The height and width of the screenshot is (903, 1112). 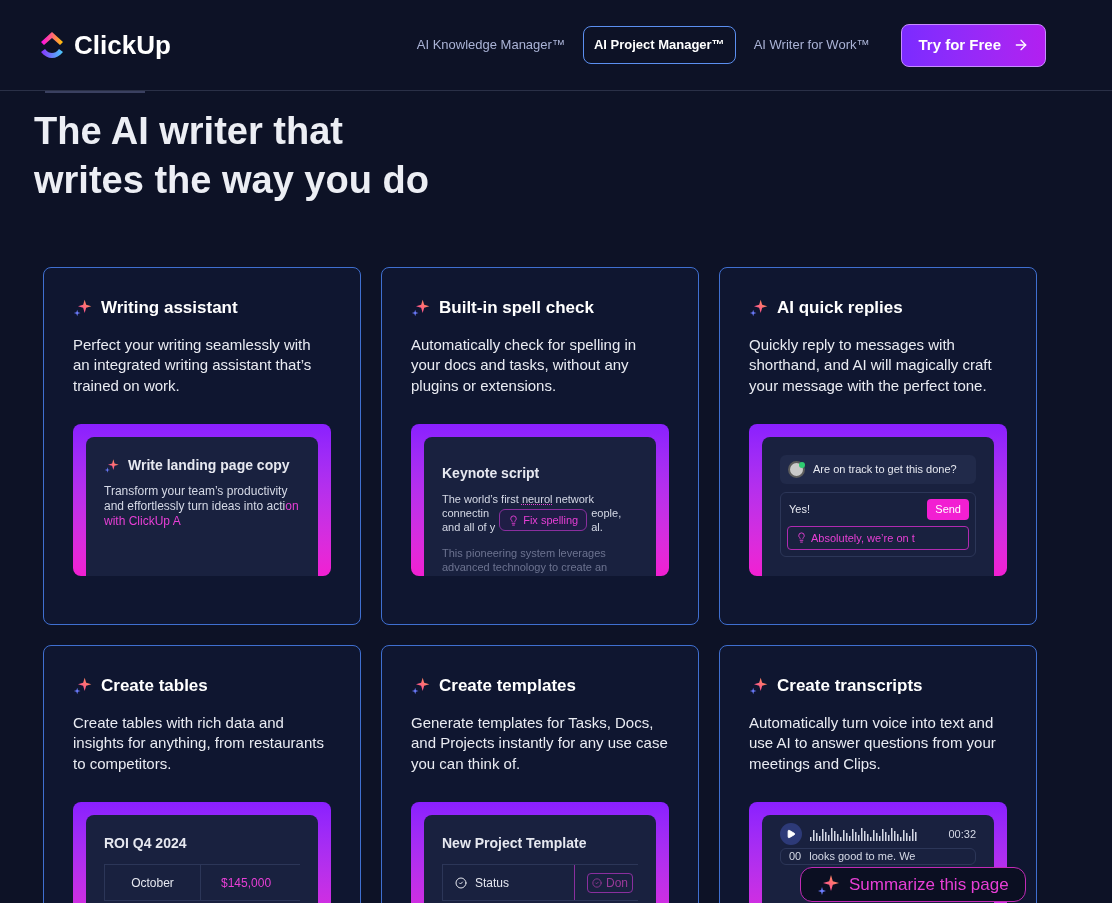 What do you see at coordinates (524, 365) in the screenshot?
I see `feature-description: Automatically check for spelling in your docs and tasks, without any plugins or extensions.` at bounding box center [524, 365].